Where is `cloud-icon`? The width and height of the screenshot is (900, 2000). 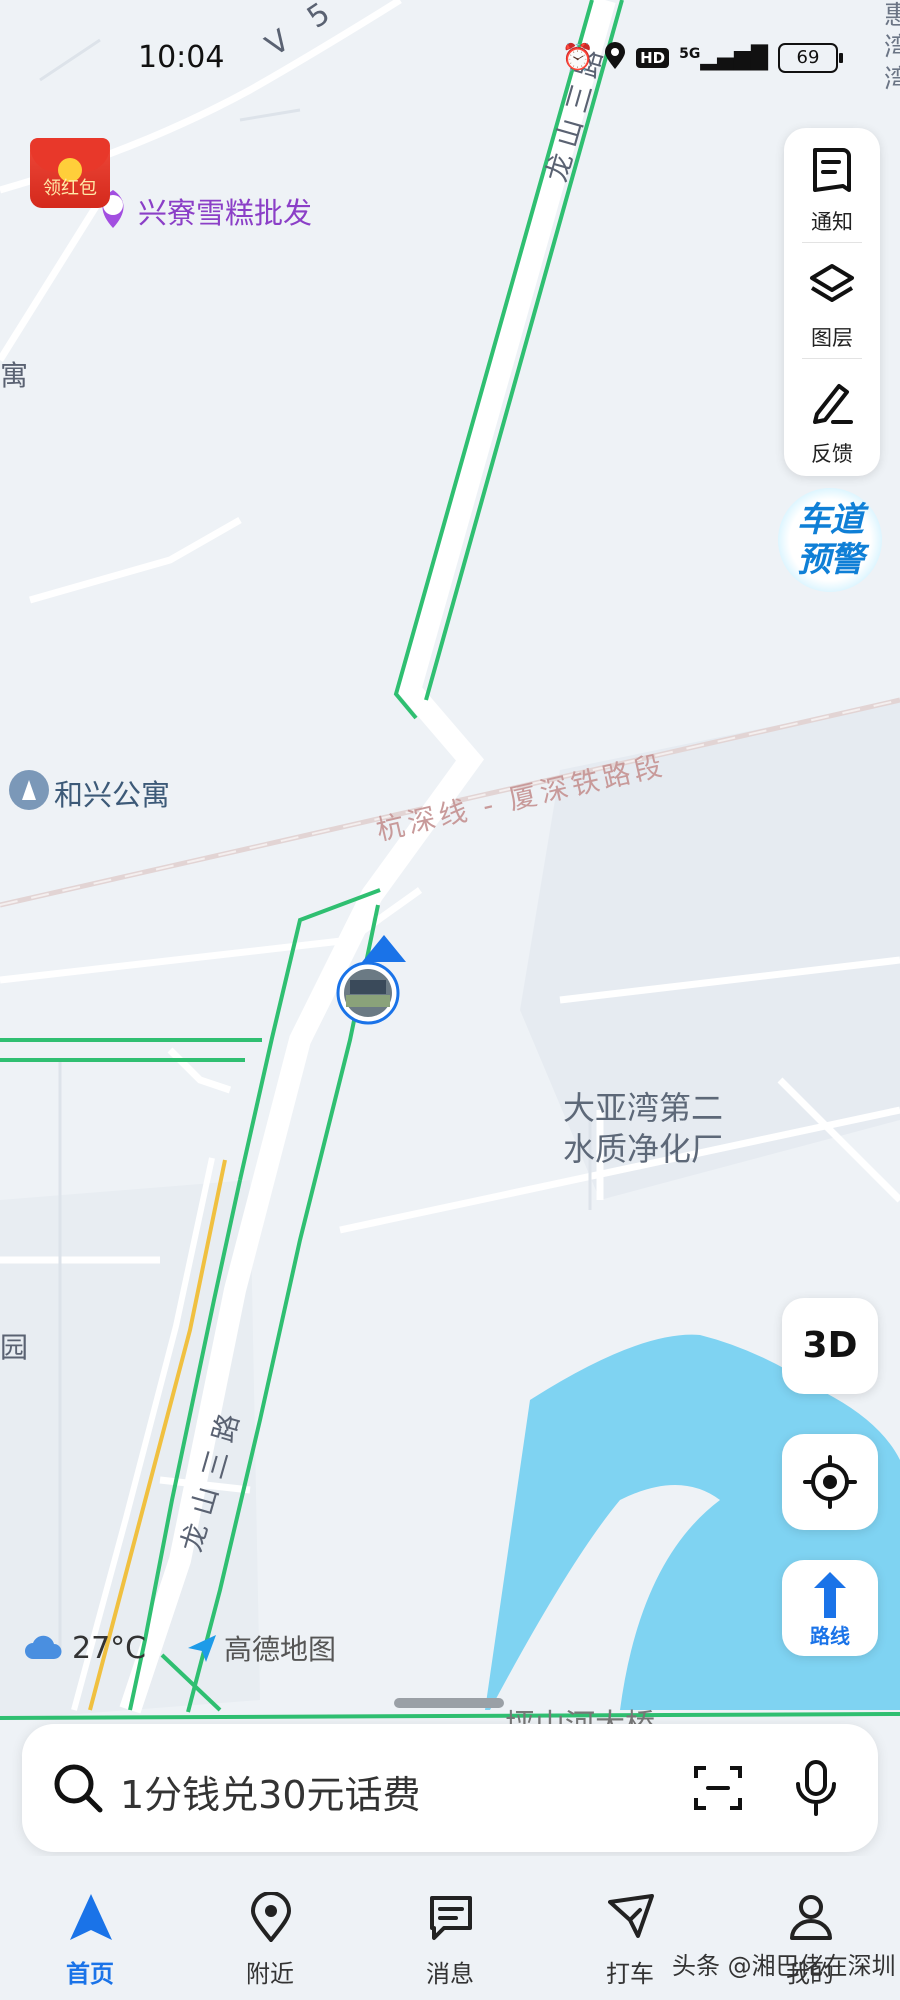 cloud-icon is located at coordinates (43, 1647).